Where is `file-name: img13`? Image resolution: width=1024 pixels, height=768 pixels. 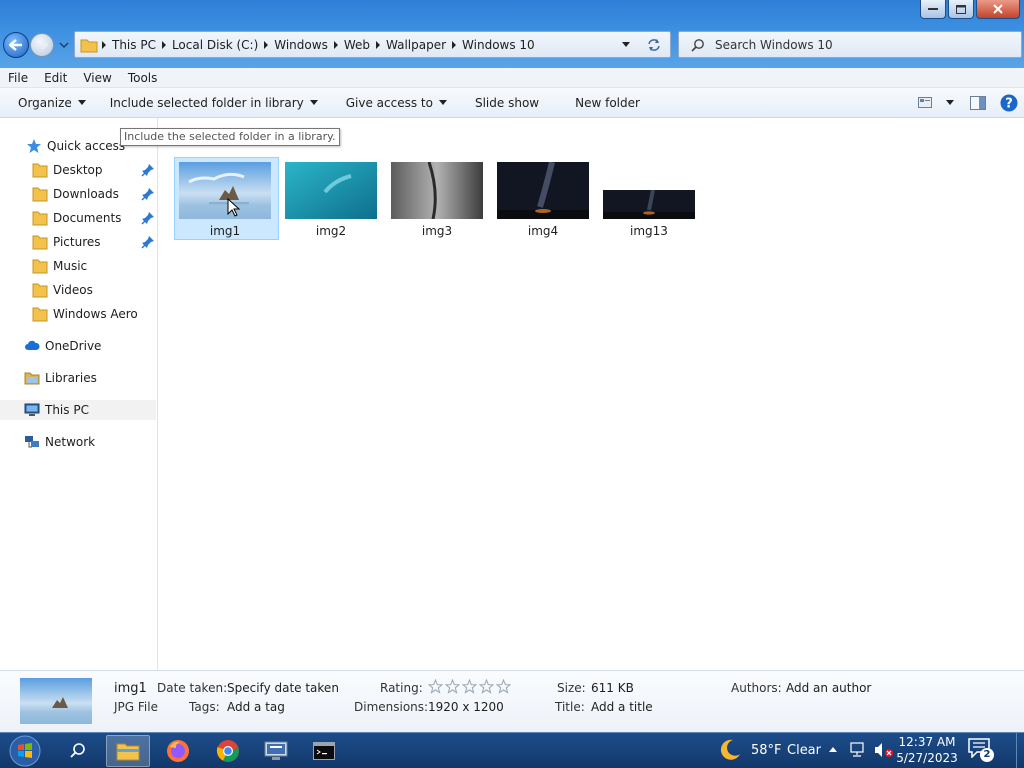 file-name: img13 is located at coordinates (649, 231).